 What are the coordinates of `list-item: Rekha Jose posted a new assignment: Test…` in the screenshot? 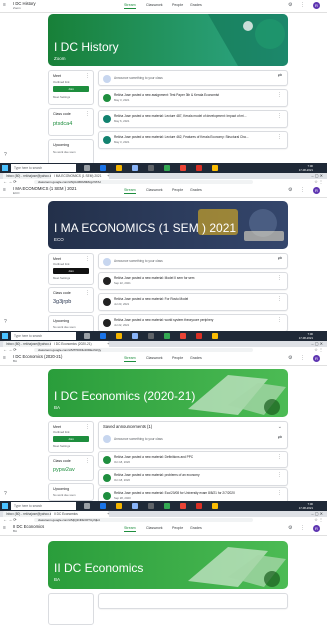 It's located at (193, 98).